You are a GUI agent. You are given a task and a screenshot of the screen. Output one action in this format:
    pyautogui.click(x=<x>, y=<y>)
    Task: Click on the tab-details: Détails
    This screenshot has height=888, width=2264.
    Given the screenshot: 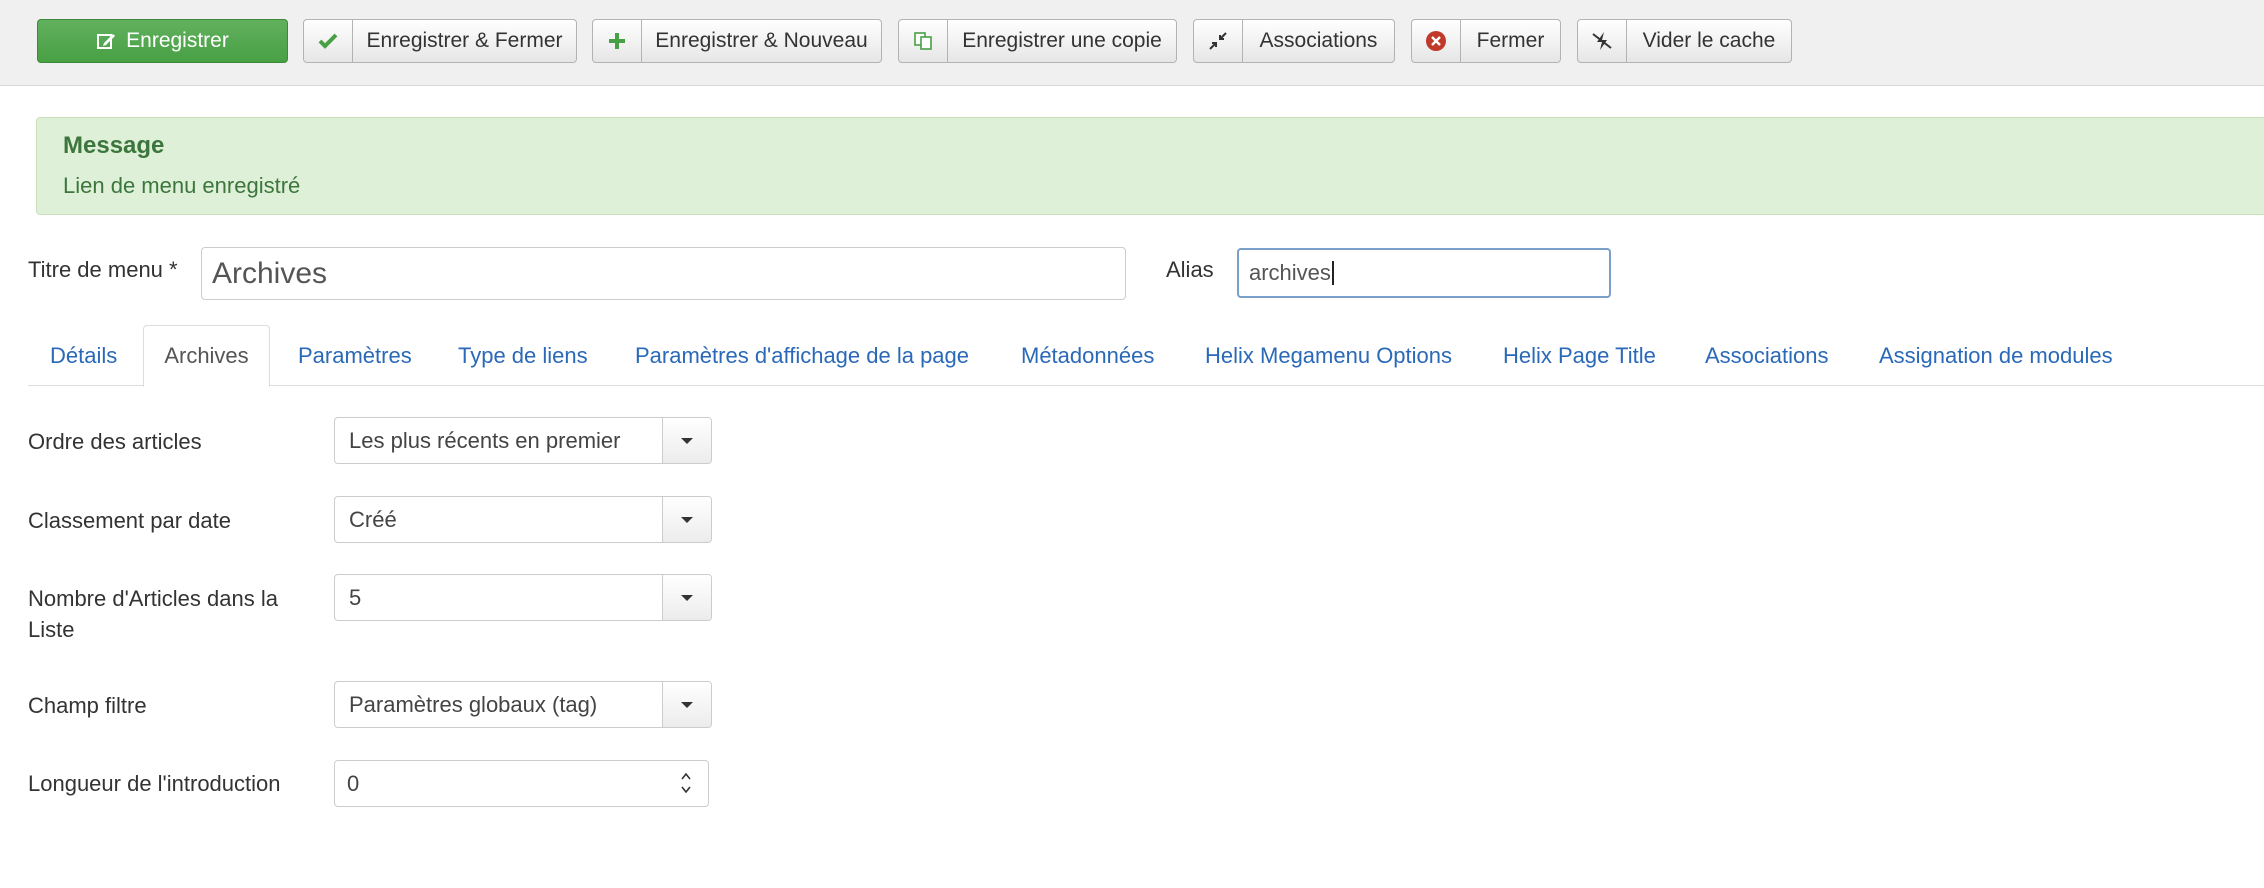 What is the action you would take?
    pyautogui.click(x=83, y=355)
    